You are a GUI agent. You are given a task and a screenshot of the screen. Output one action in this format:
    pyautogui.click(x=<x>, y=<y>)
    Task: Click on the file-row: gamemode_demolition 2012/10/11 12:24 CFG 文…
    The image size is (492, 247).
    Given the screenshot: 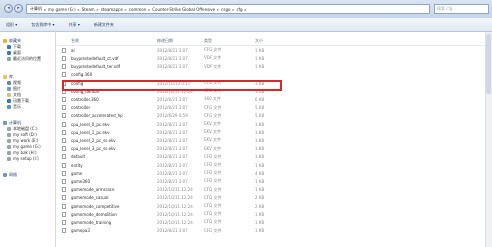 What is the action you would take?
    pyautogui.click(x=272, y=214)
    